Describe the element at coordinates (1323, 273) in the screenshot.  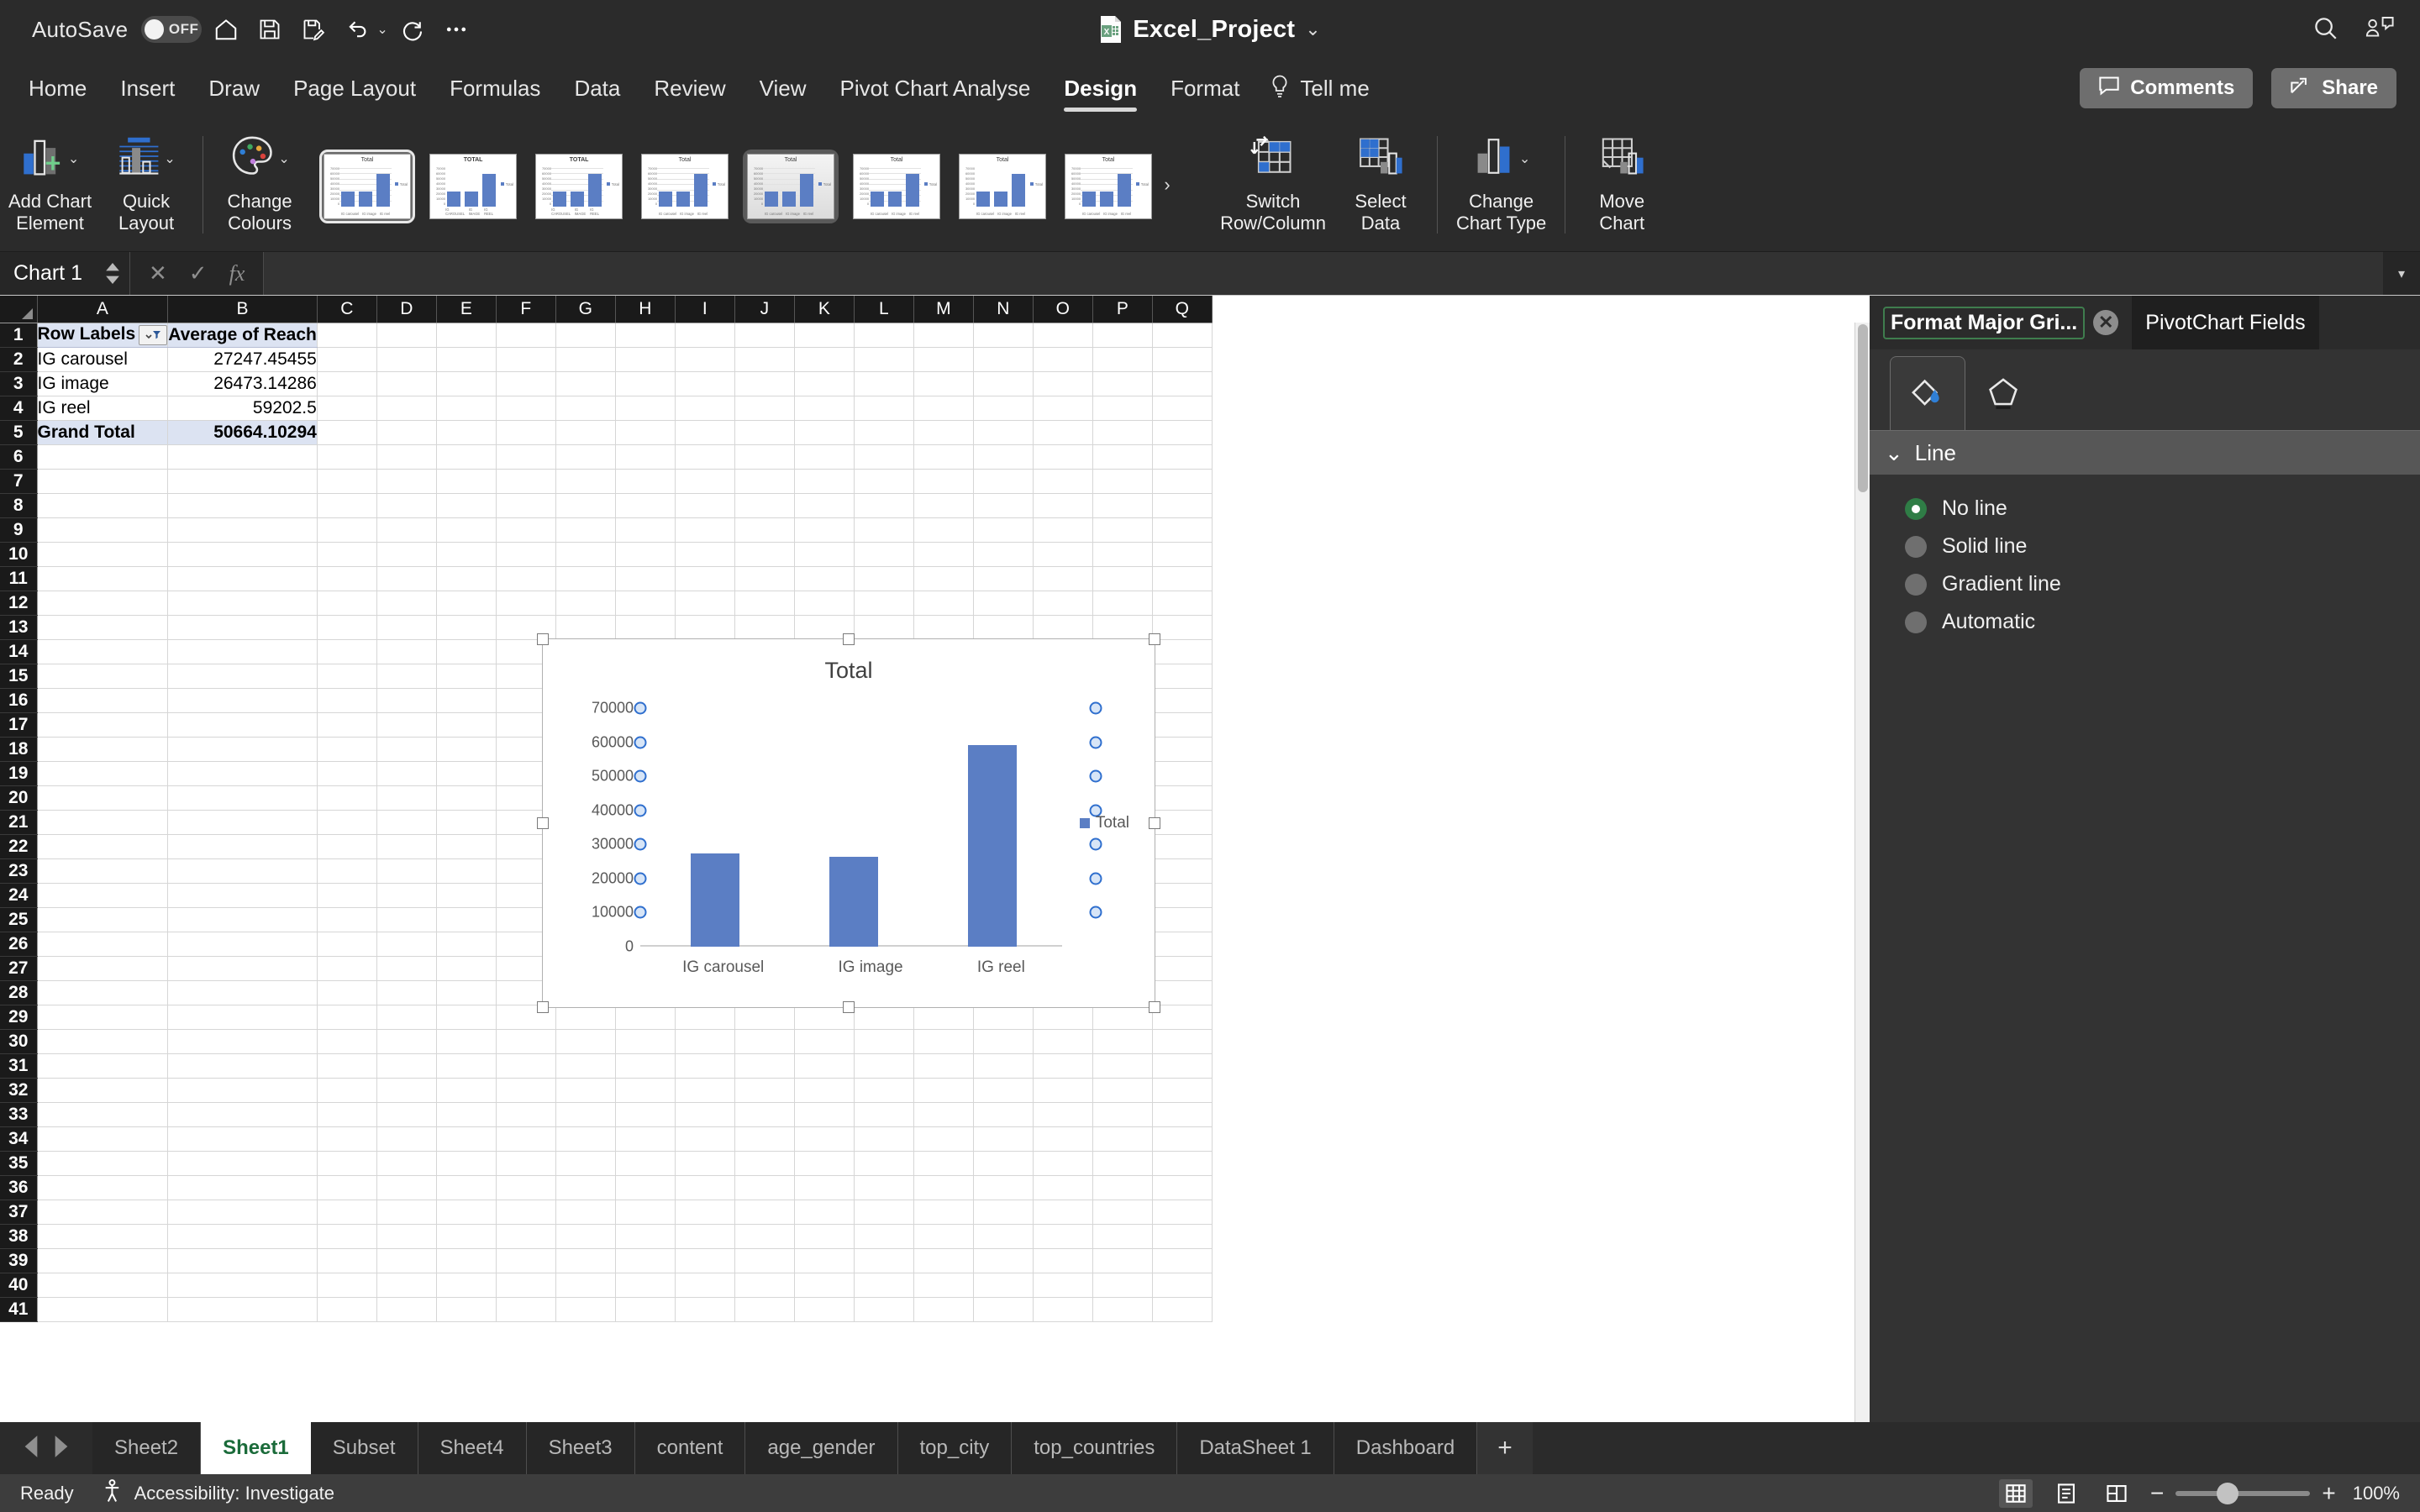
I see `formula-input` at that location.